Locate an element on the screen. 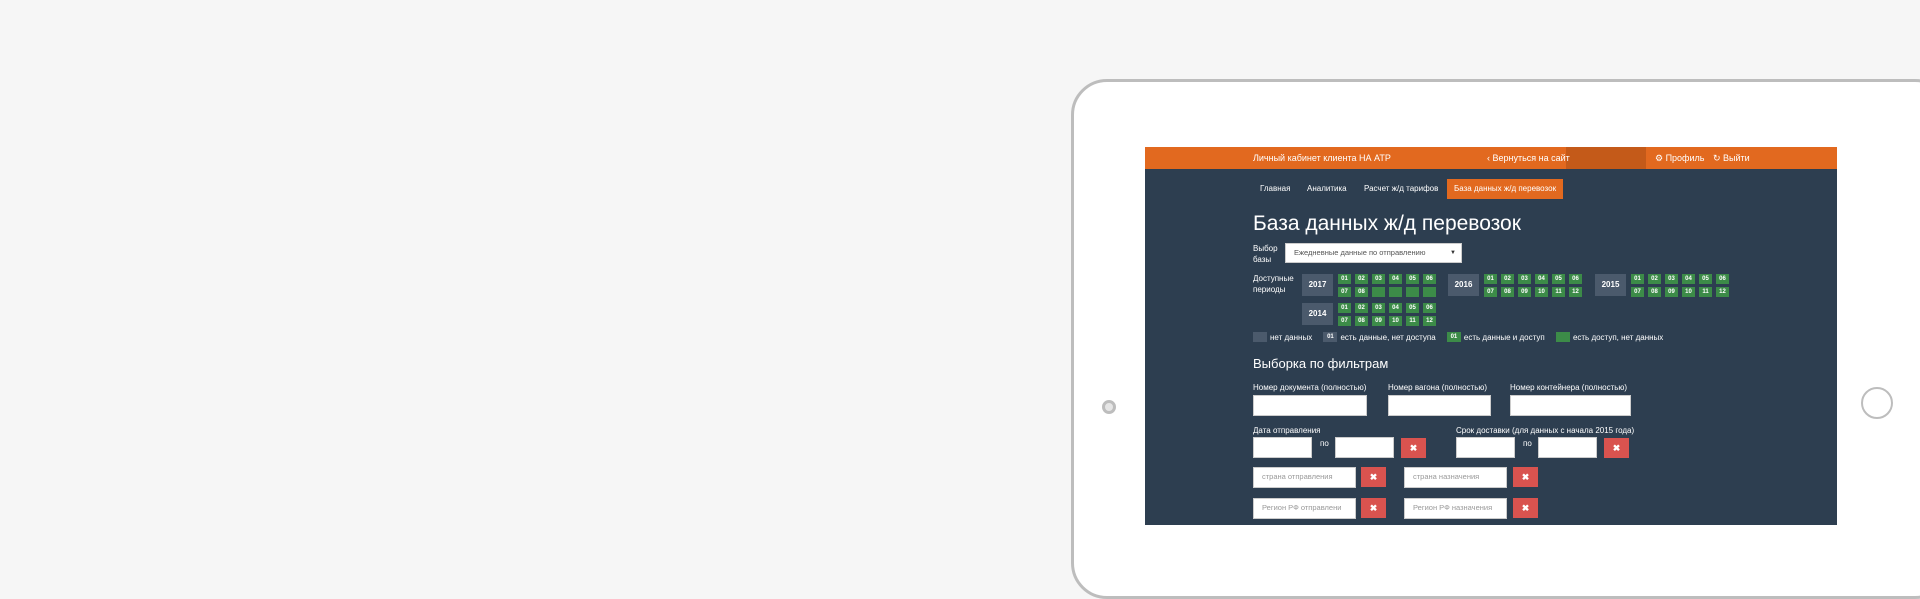  clear-country-to-button: ✖ is located at coordinates (1525, 477).